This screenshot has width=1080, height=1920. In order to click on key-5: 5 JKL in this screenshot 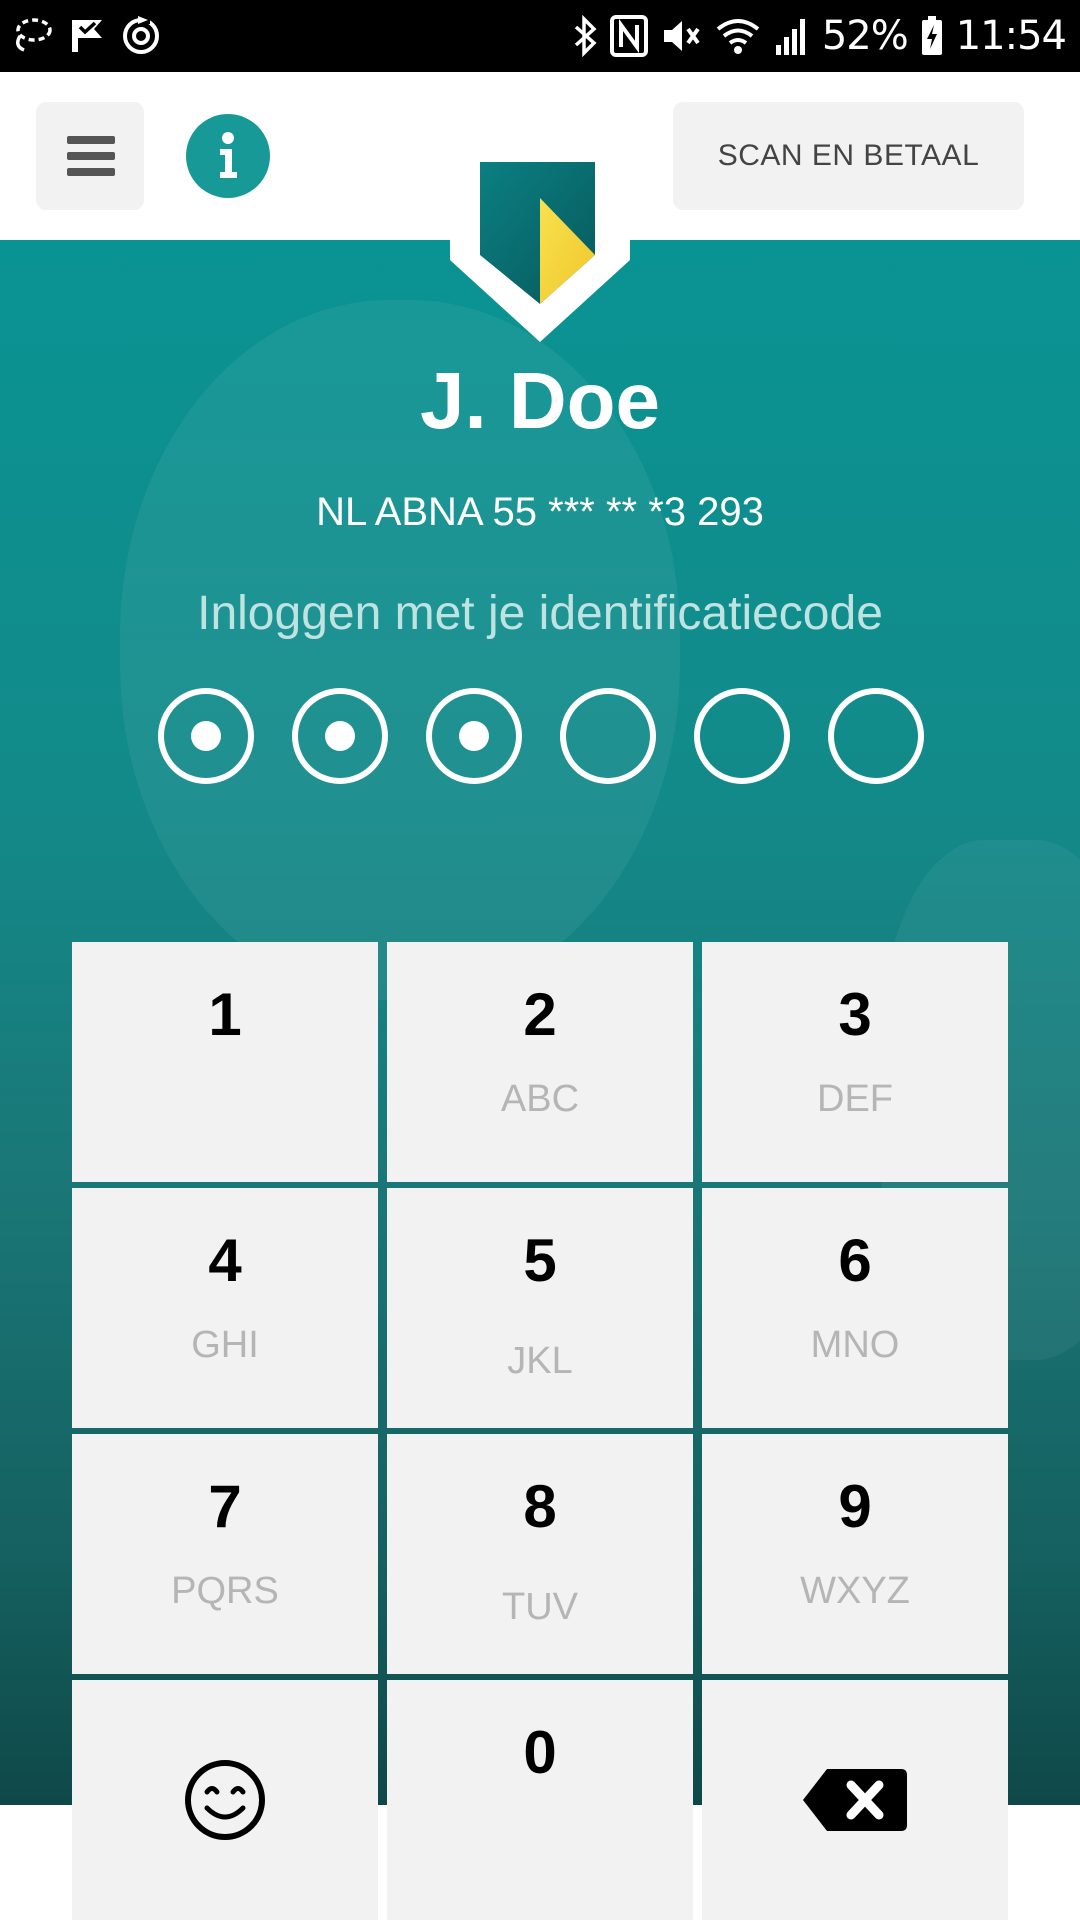, I will do `click(540, 1308)`.